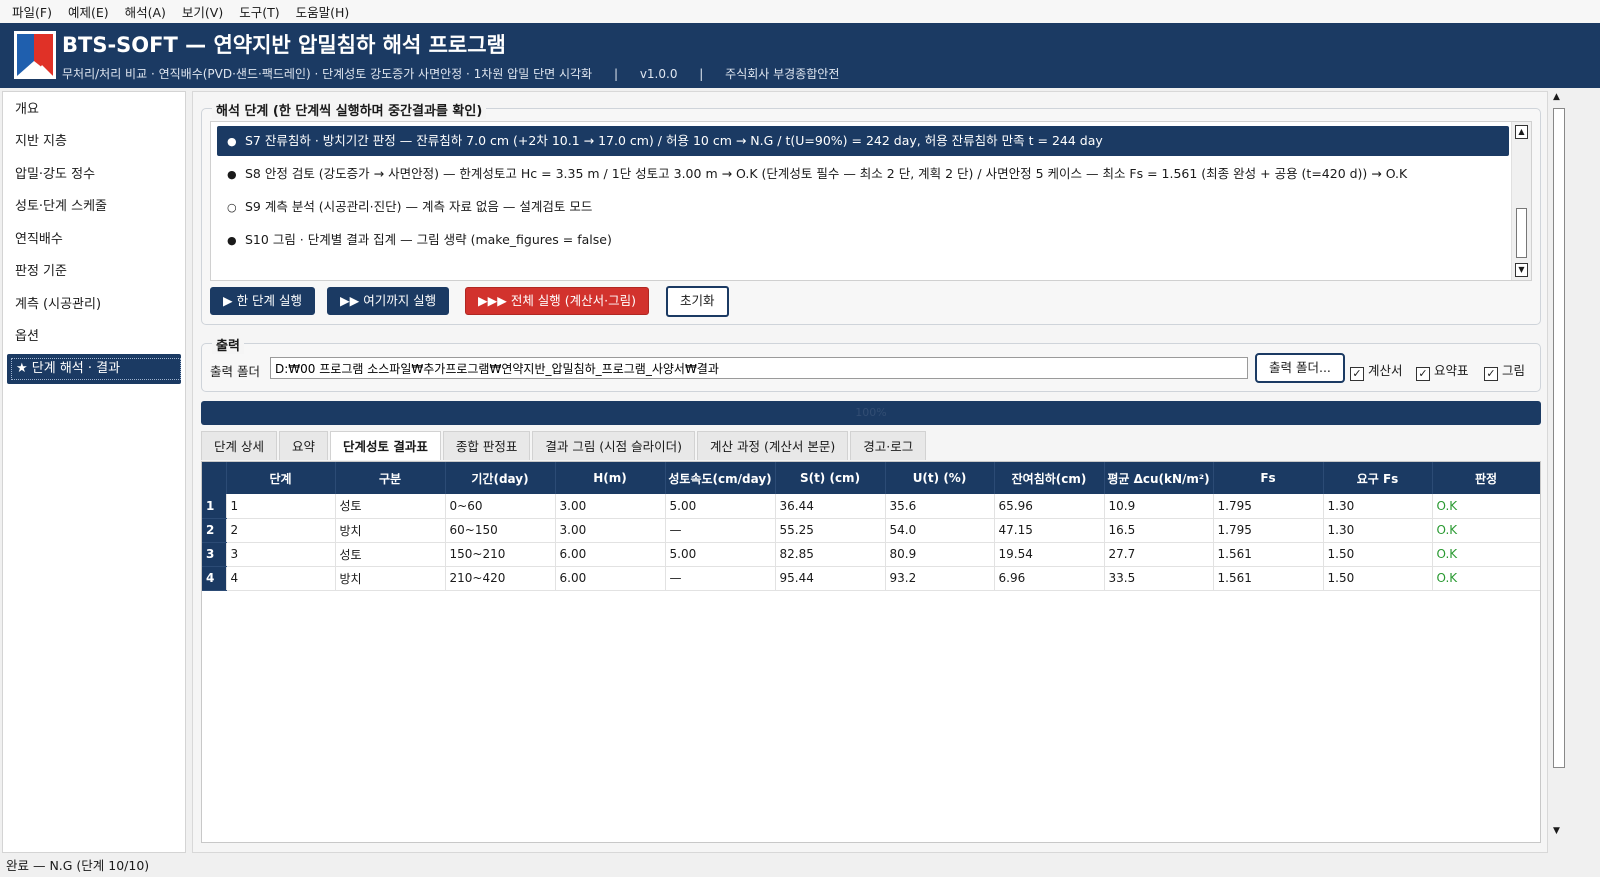  I want to click on row-number: 2, so click(214, 530).